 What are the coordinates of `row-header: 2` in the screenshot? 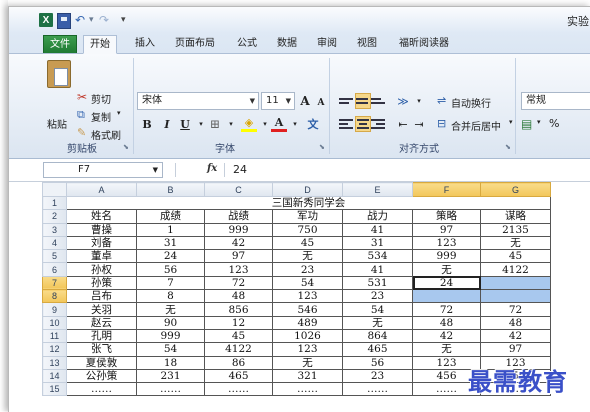 It's located at (54, 216).